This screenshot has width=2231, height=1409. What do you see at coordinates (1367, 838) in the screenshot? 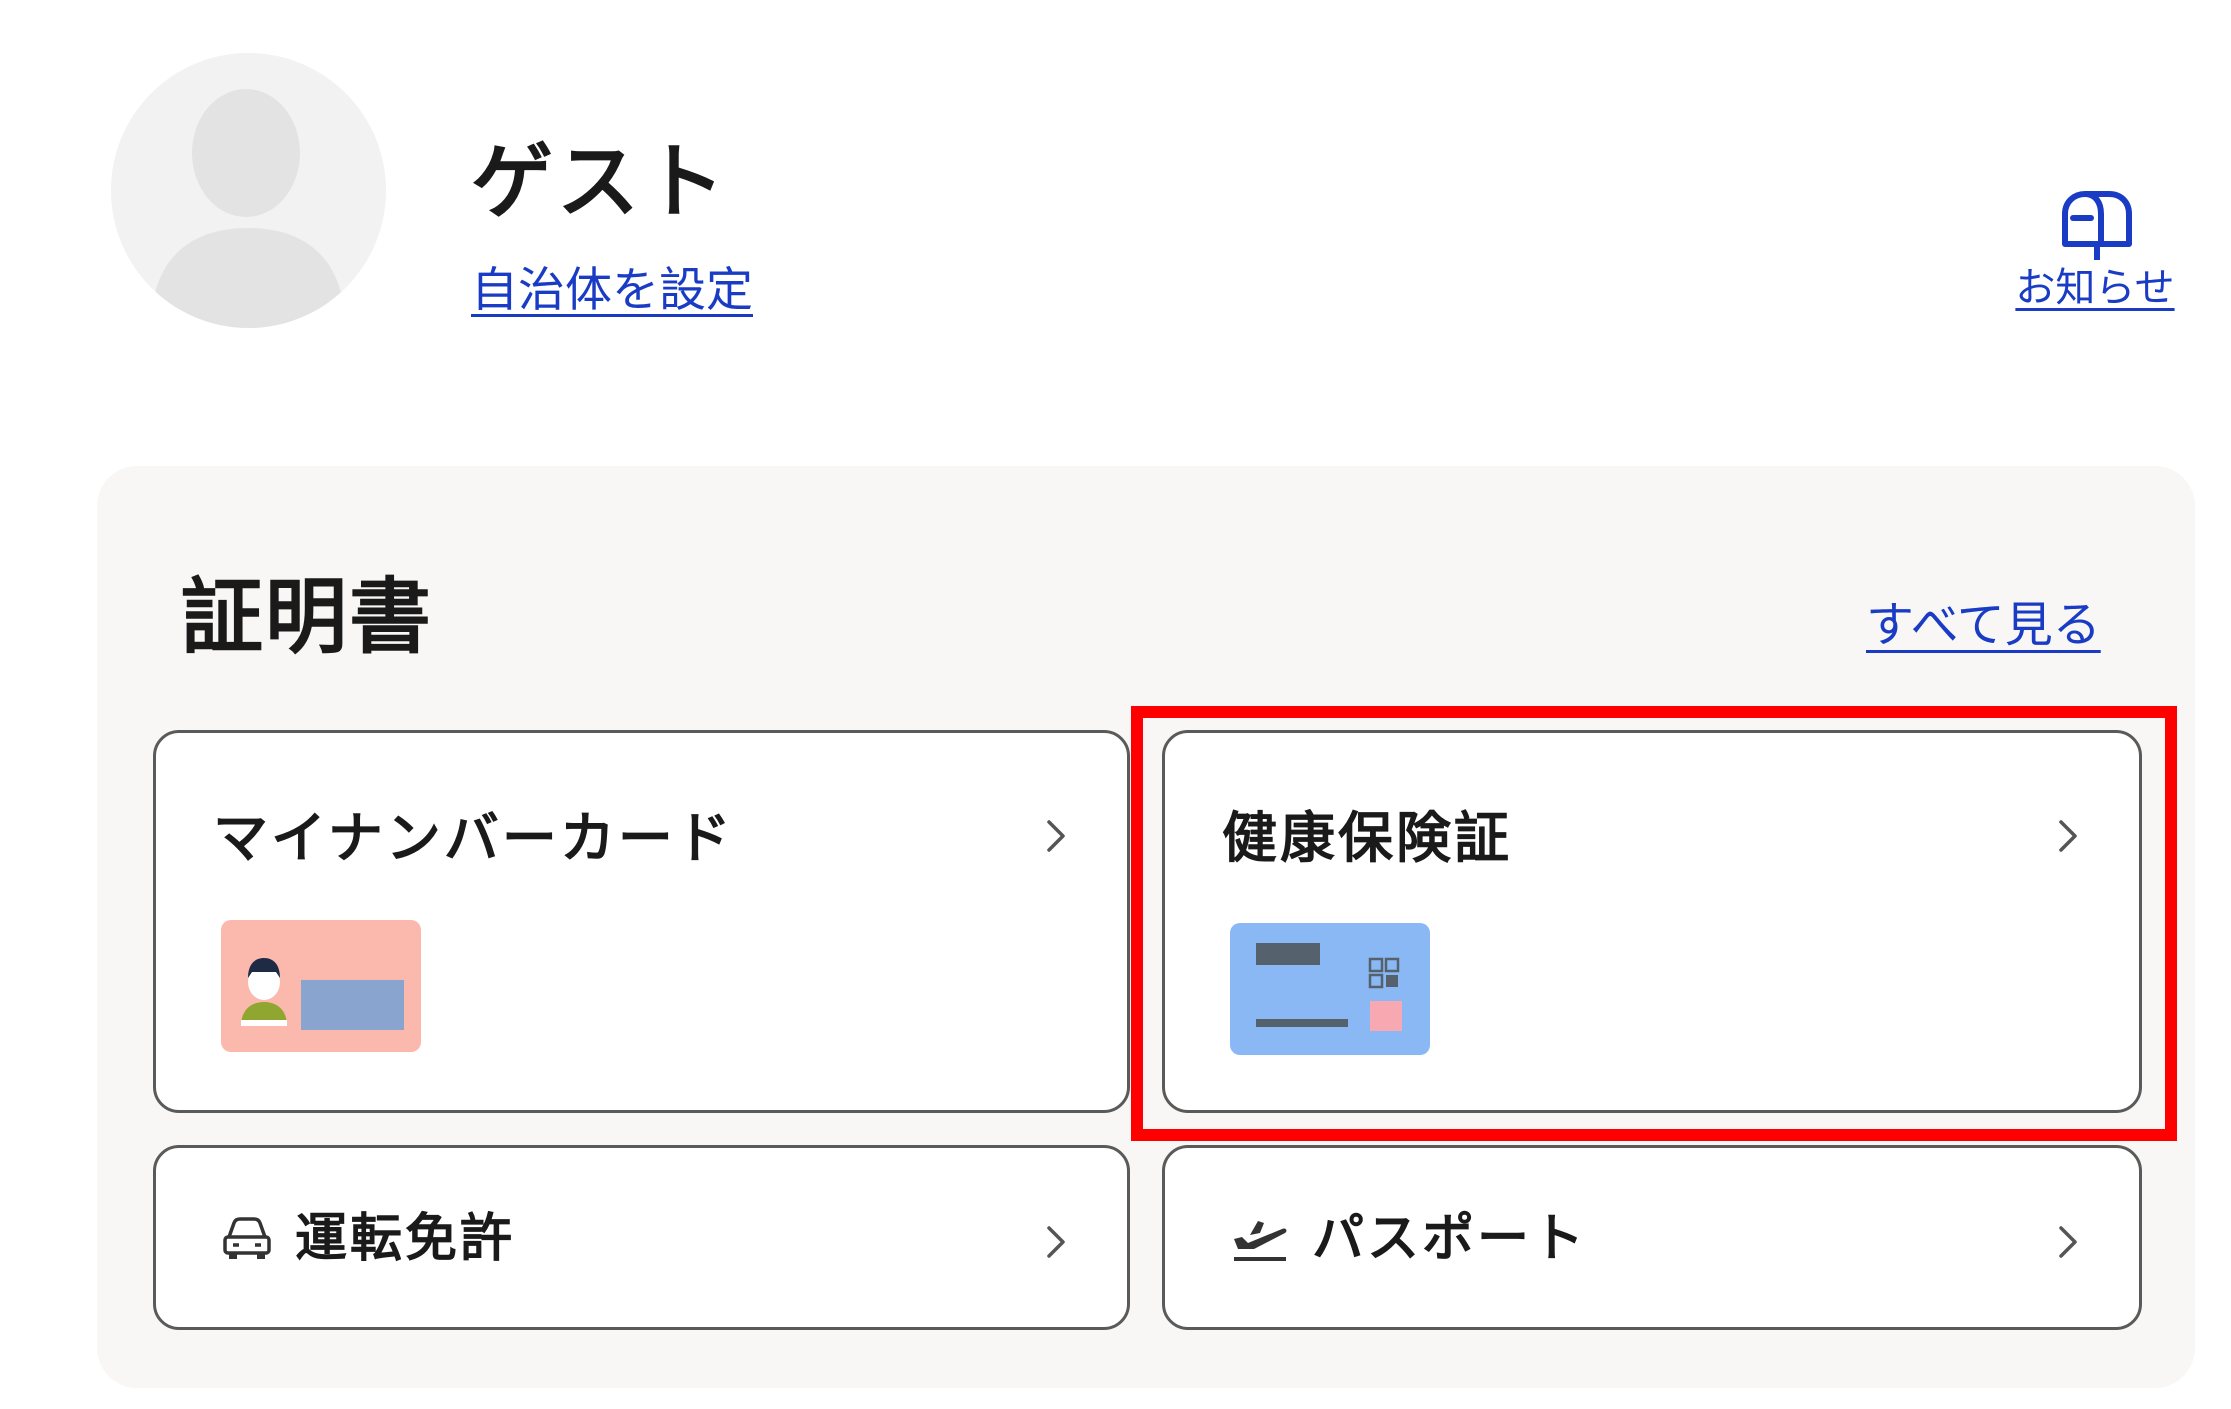
I see `card-title: 健康保険証` at bounding box center [1367, 838].